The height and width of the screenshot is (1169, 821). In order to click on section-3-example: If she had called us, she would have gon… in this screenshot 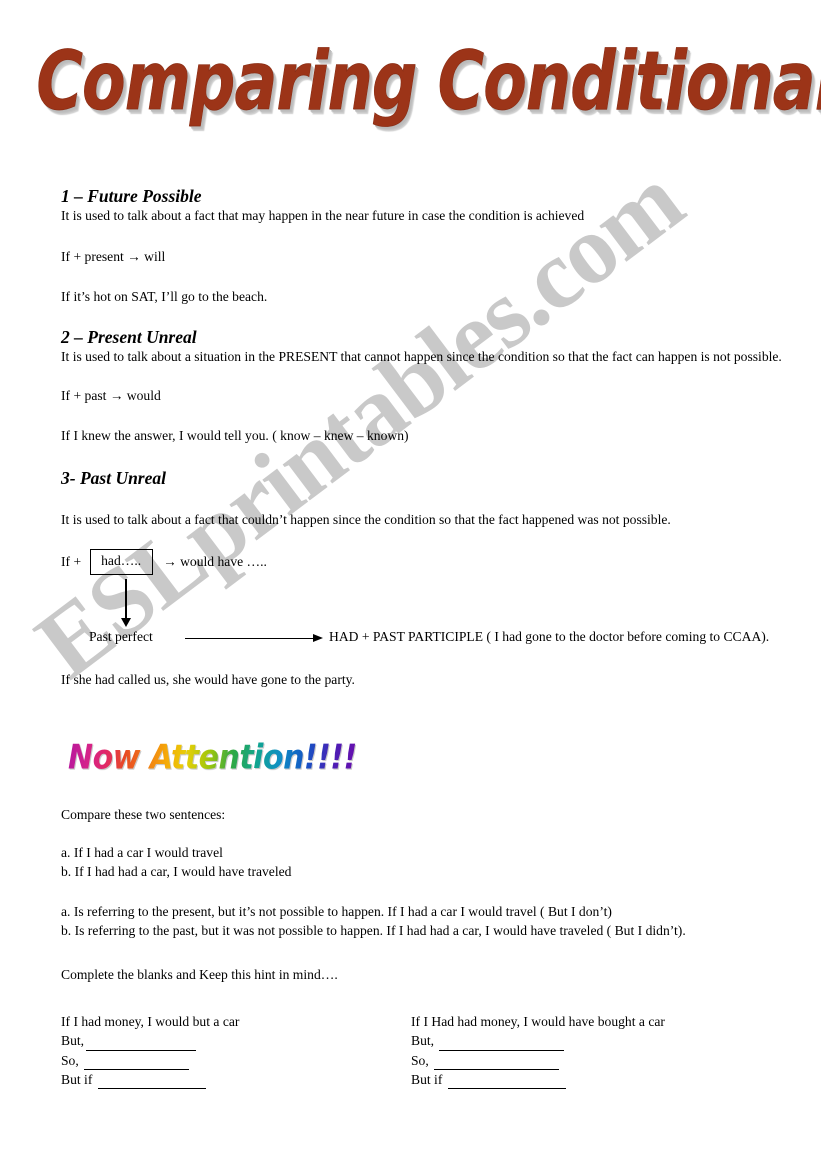, I will do `click(208, 680)`.